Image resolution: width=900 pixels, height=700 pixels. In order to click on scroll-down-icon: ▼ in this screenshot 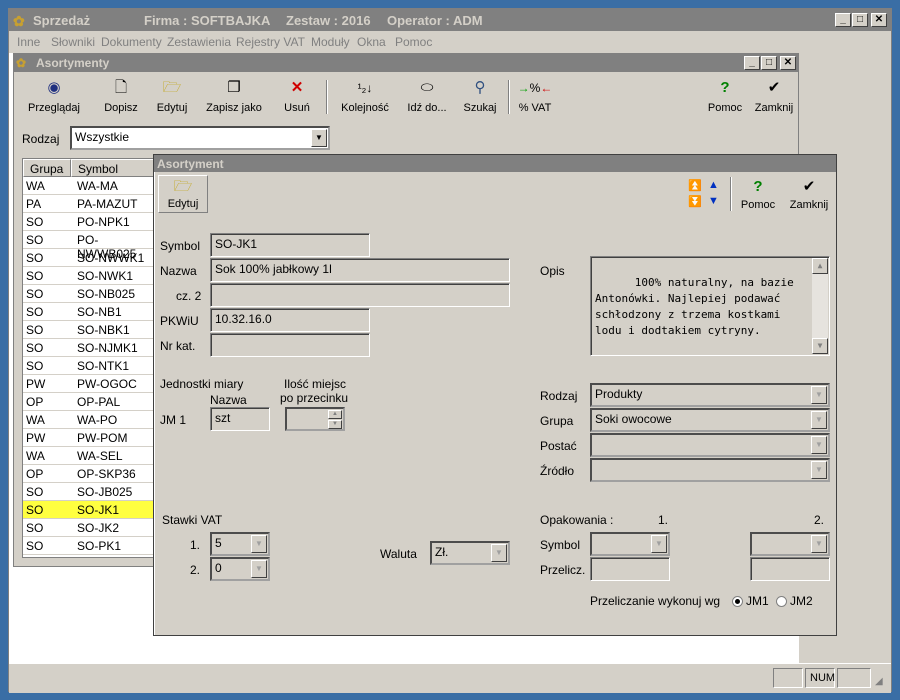, I will do `click(820, 346)`.